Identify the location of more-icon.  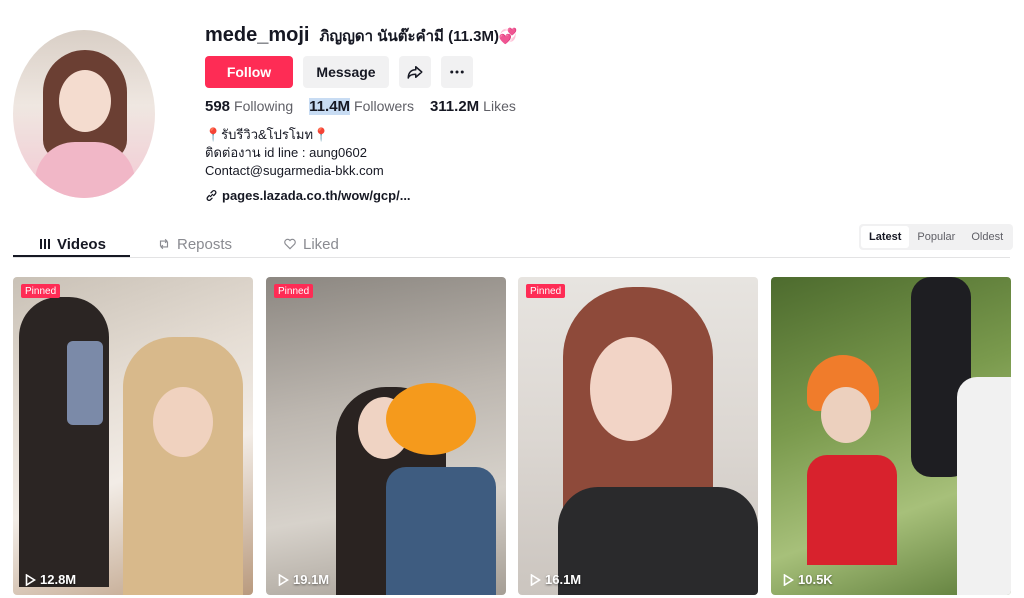
(457, 72).